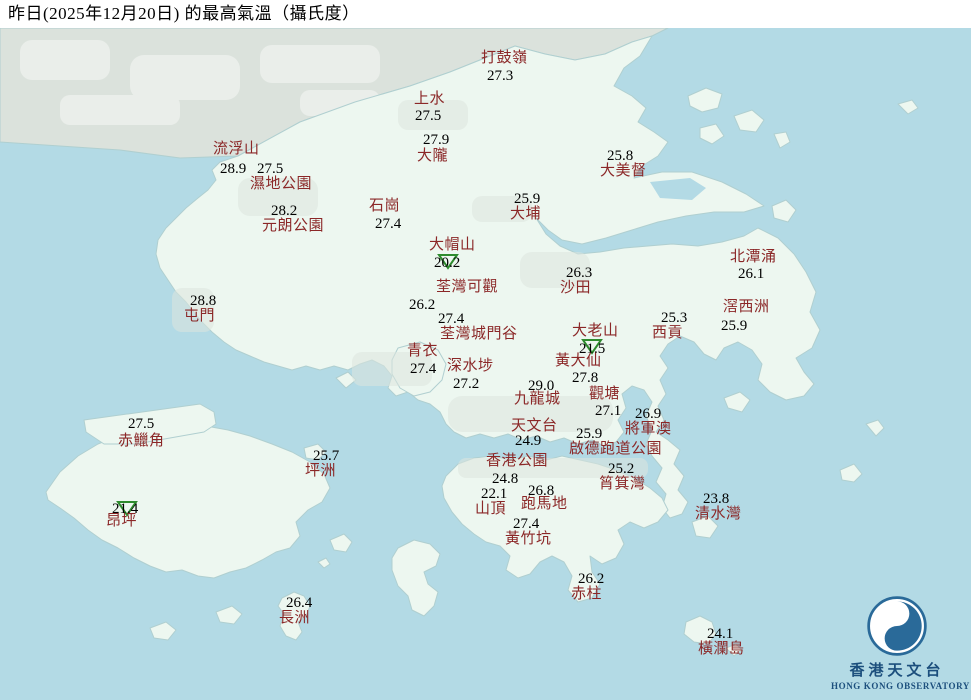 Image resolution: width=971 pixels, height=700 pixels. I want to click on station-label: 西貢, so click(668, 333).